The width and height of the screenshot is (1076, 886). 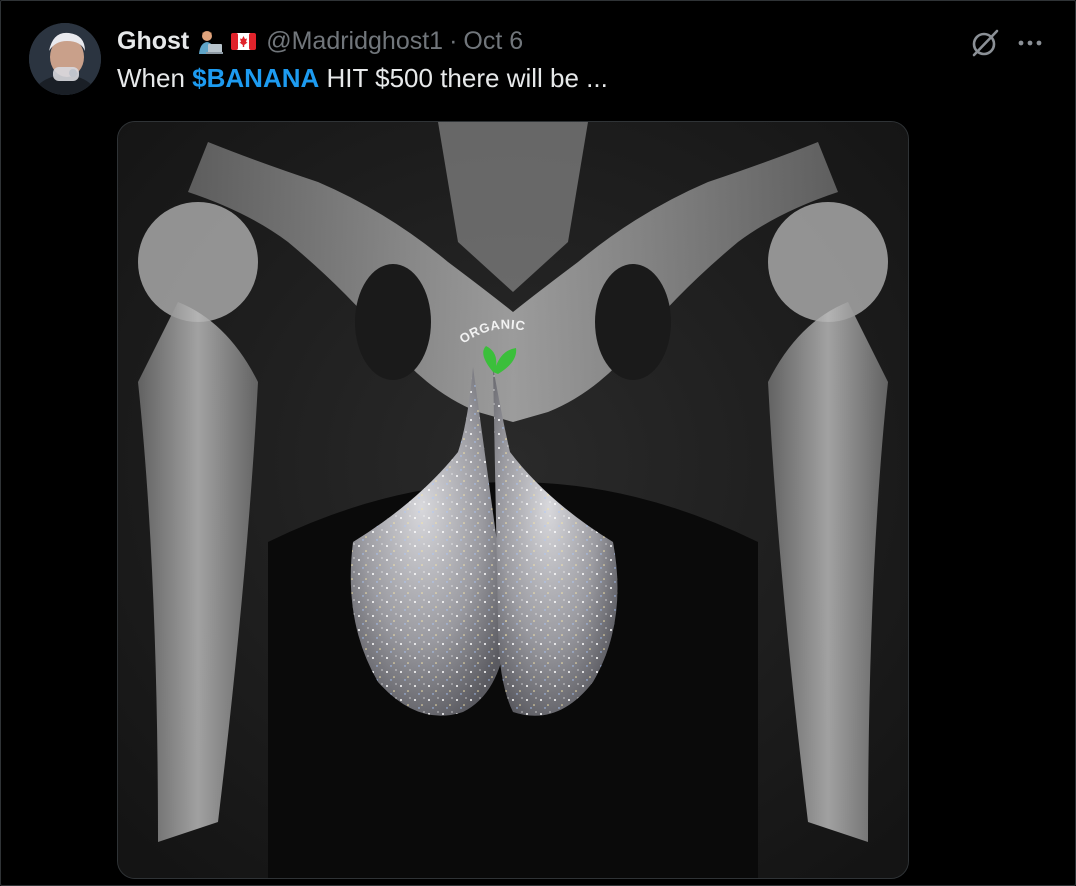 What do you see at coordinates (155, 78) in the screenshot?
I see `tweet-text-before: When` at bounding box center [155, 78].